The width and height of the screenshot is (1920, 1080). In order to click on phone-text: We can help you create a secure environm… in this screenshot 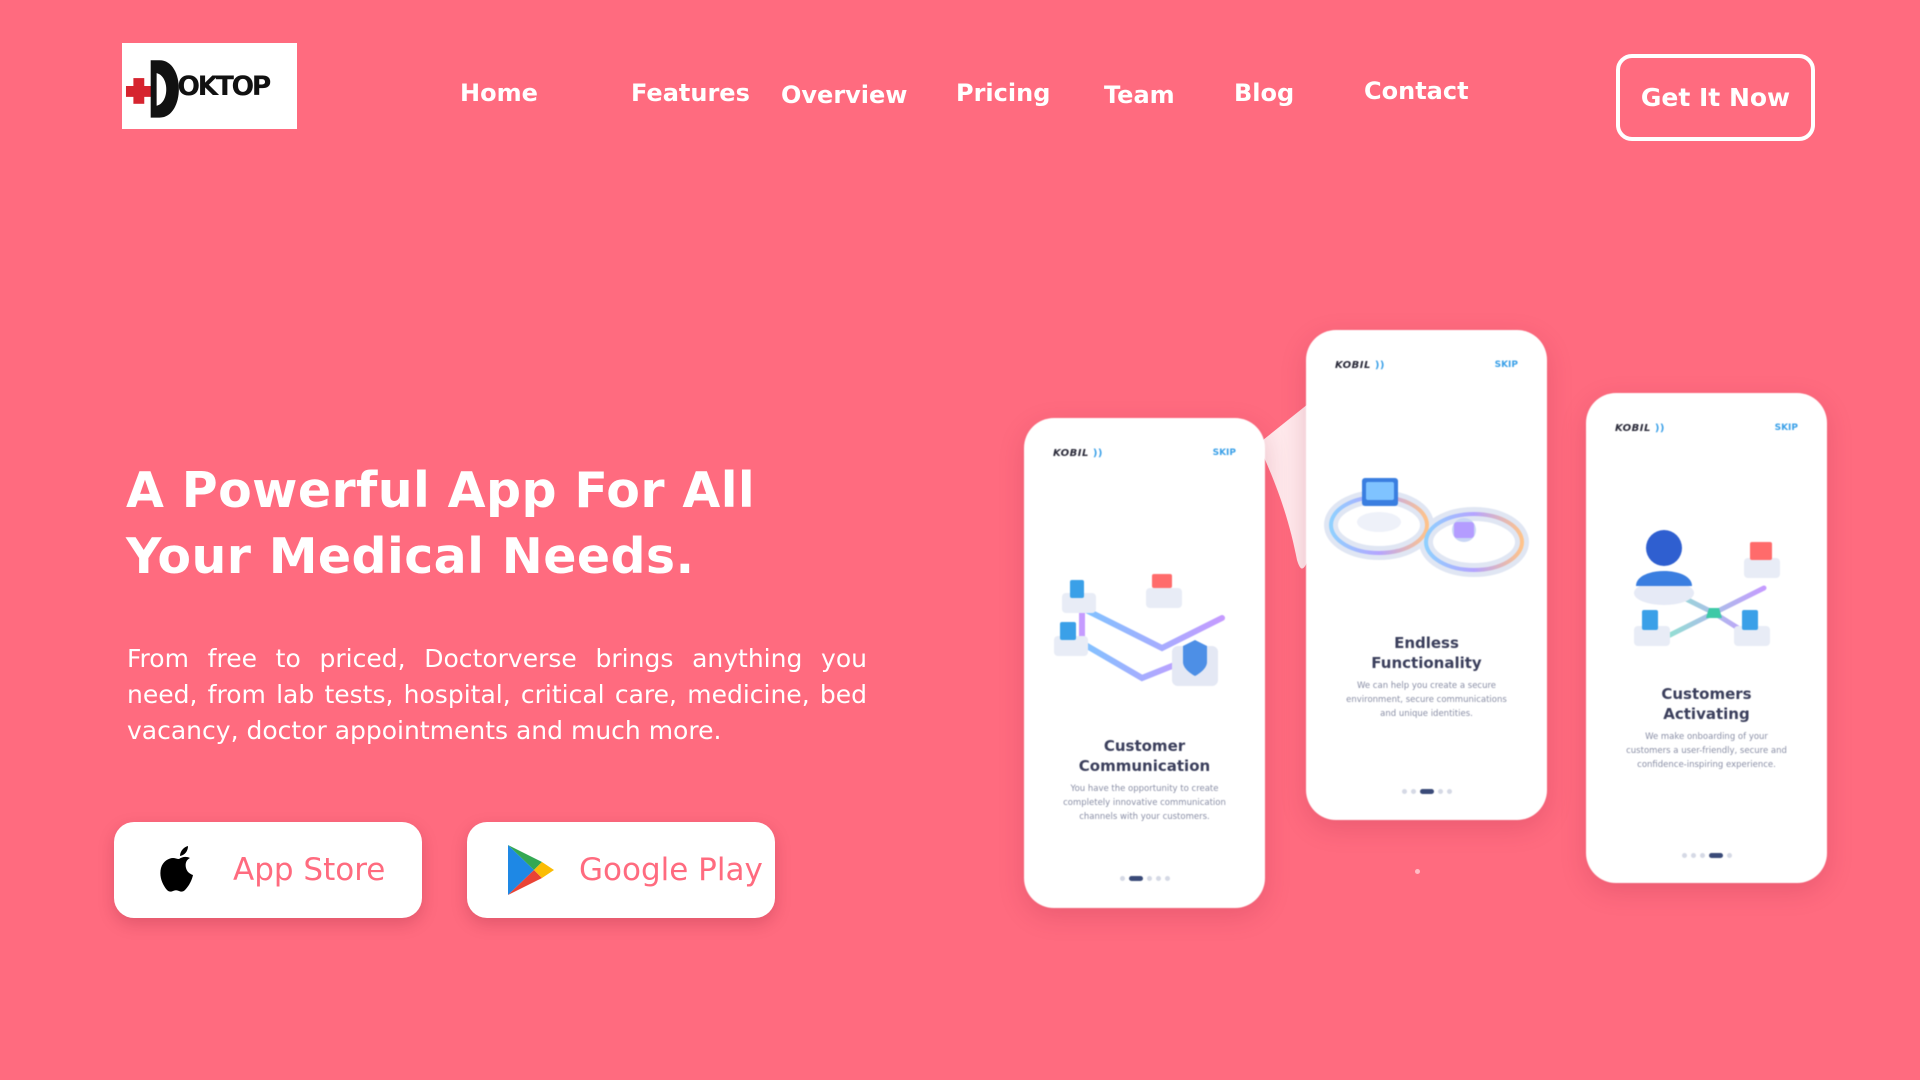, I will do `click(1426, 700)`.